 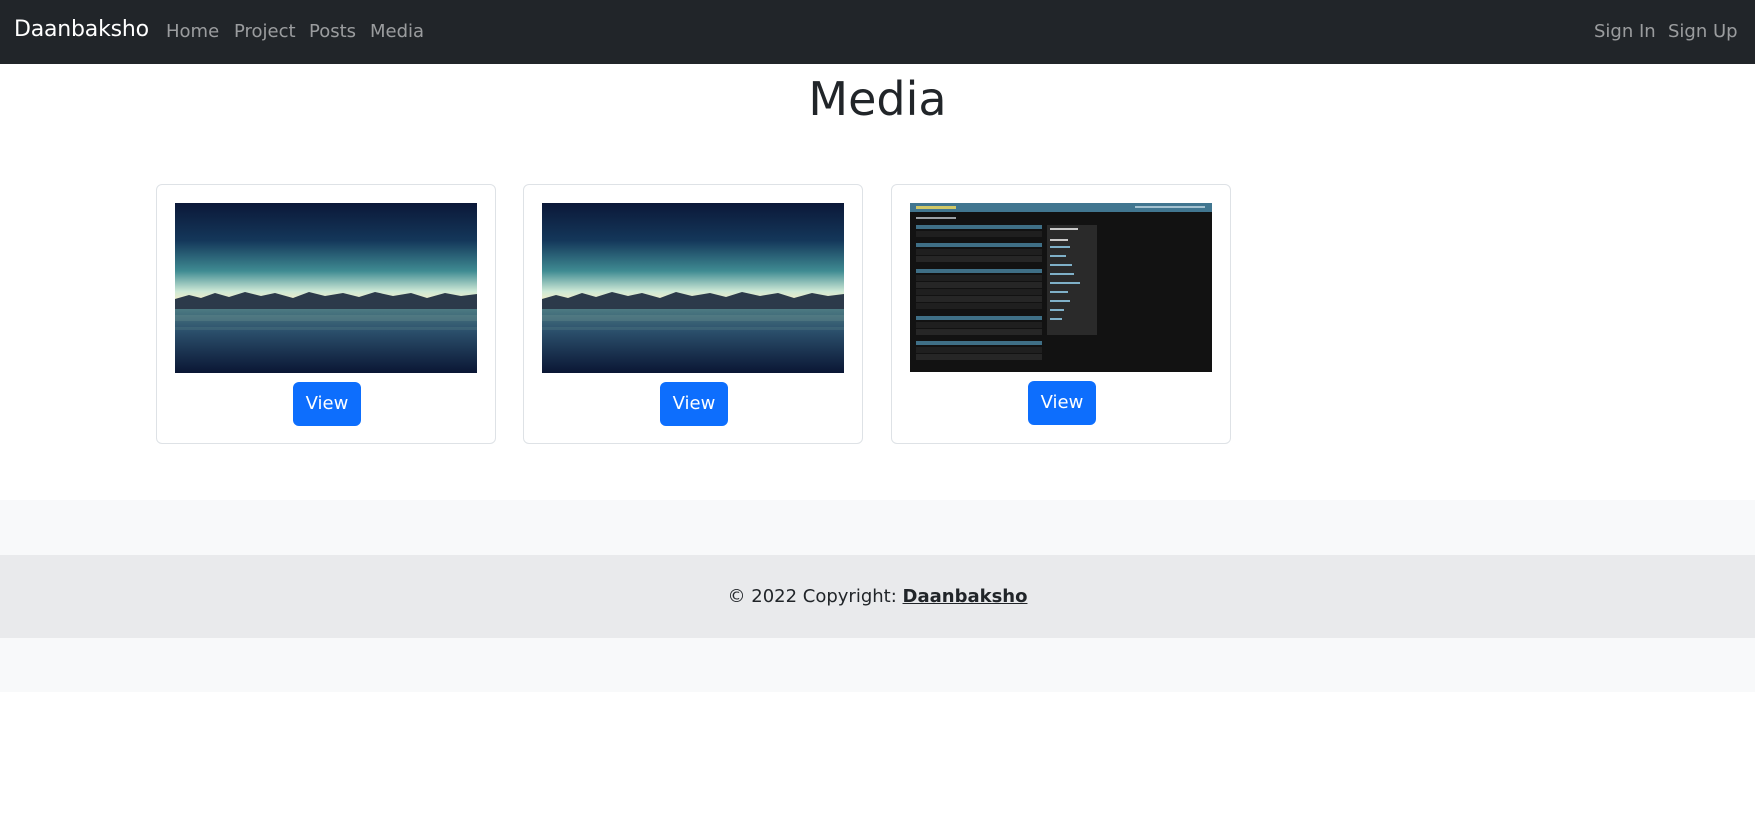 What do you see at coordinates (877, 99) in the screenshot?
I see `page-title: Media` at bounding box center [877, 99].